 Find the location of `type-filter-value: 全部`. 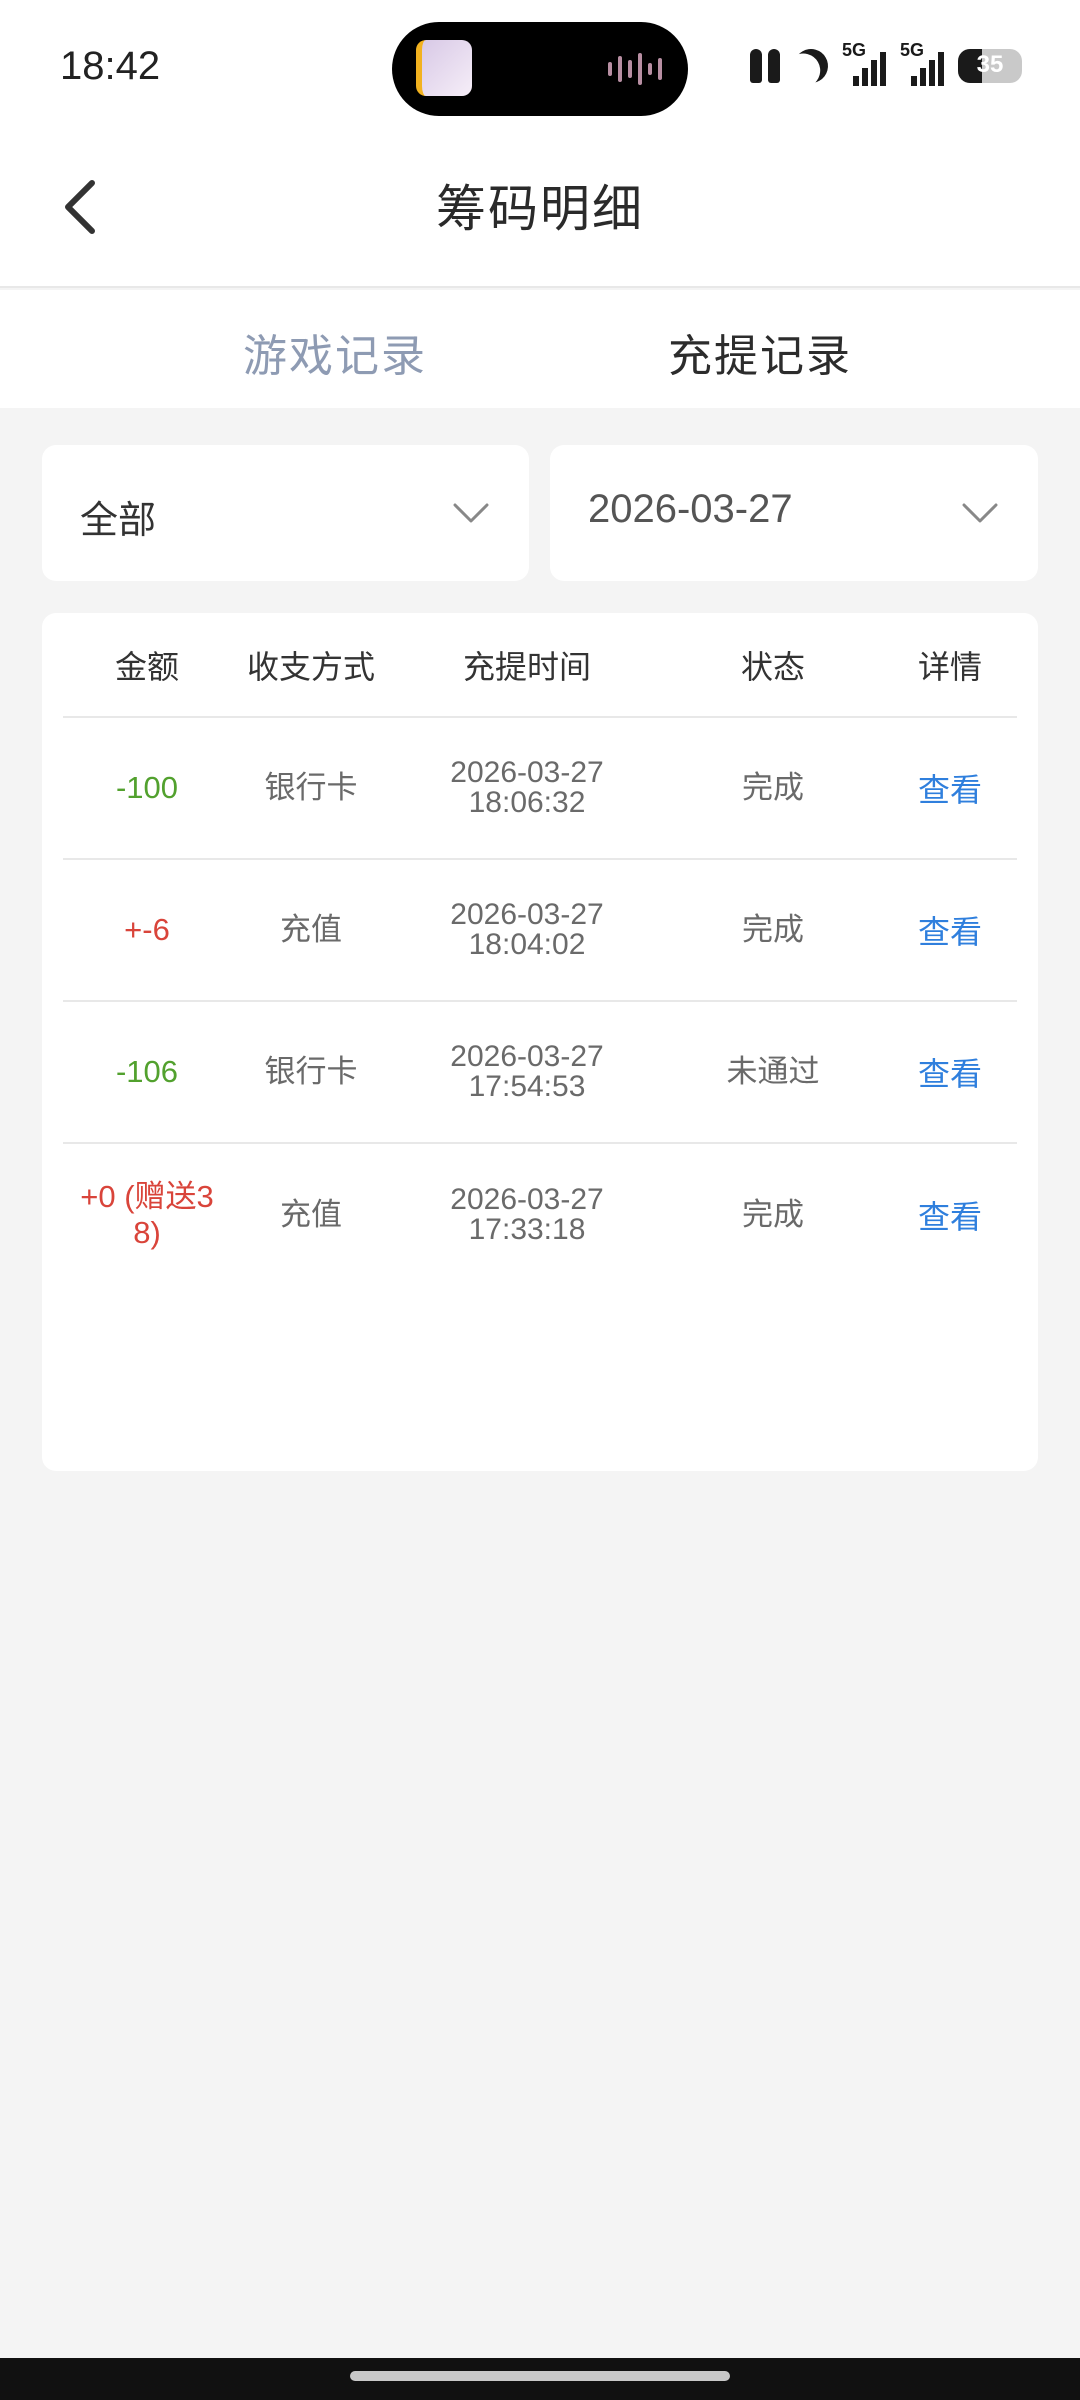

type-filter-value: 全部 is located at coordinates (118, 521).